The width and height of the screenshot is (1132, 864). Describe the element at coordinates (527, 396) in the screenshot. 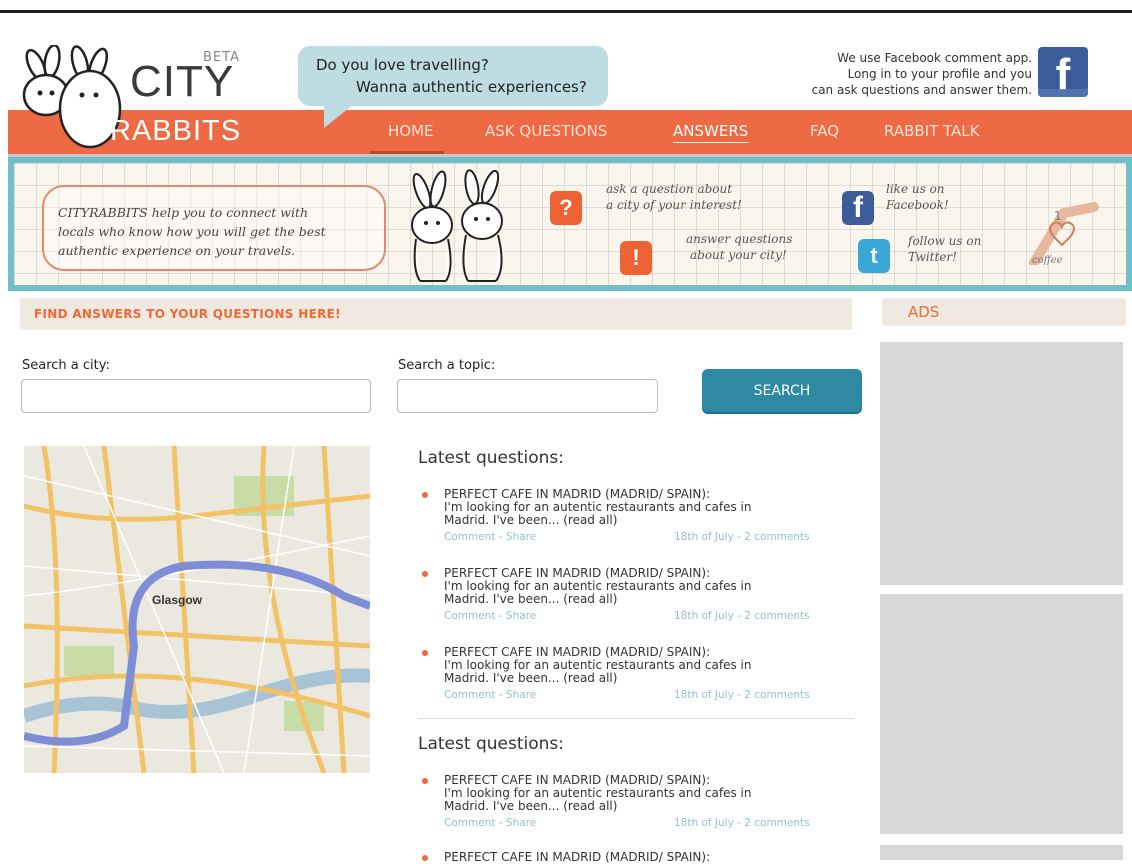

I see `topic-search-input` at that location.